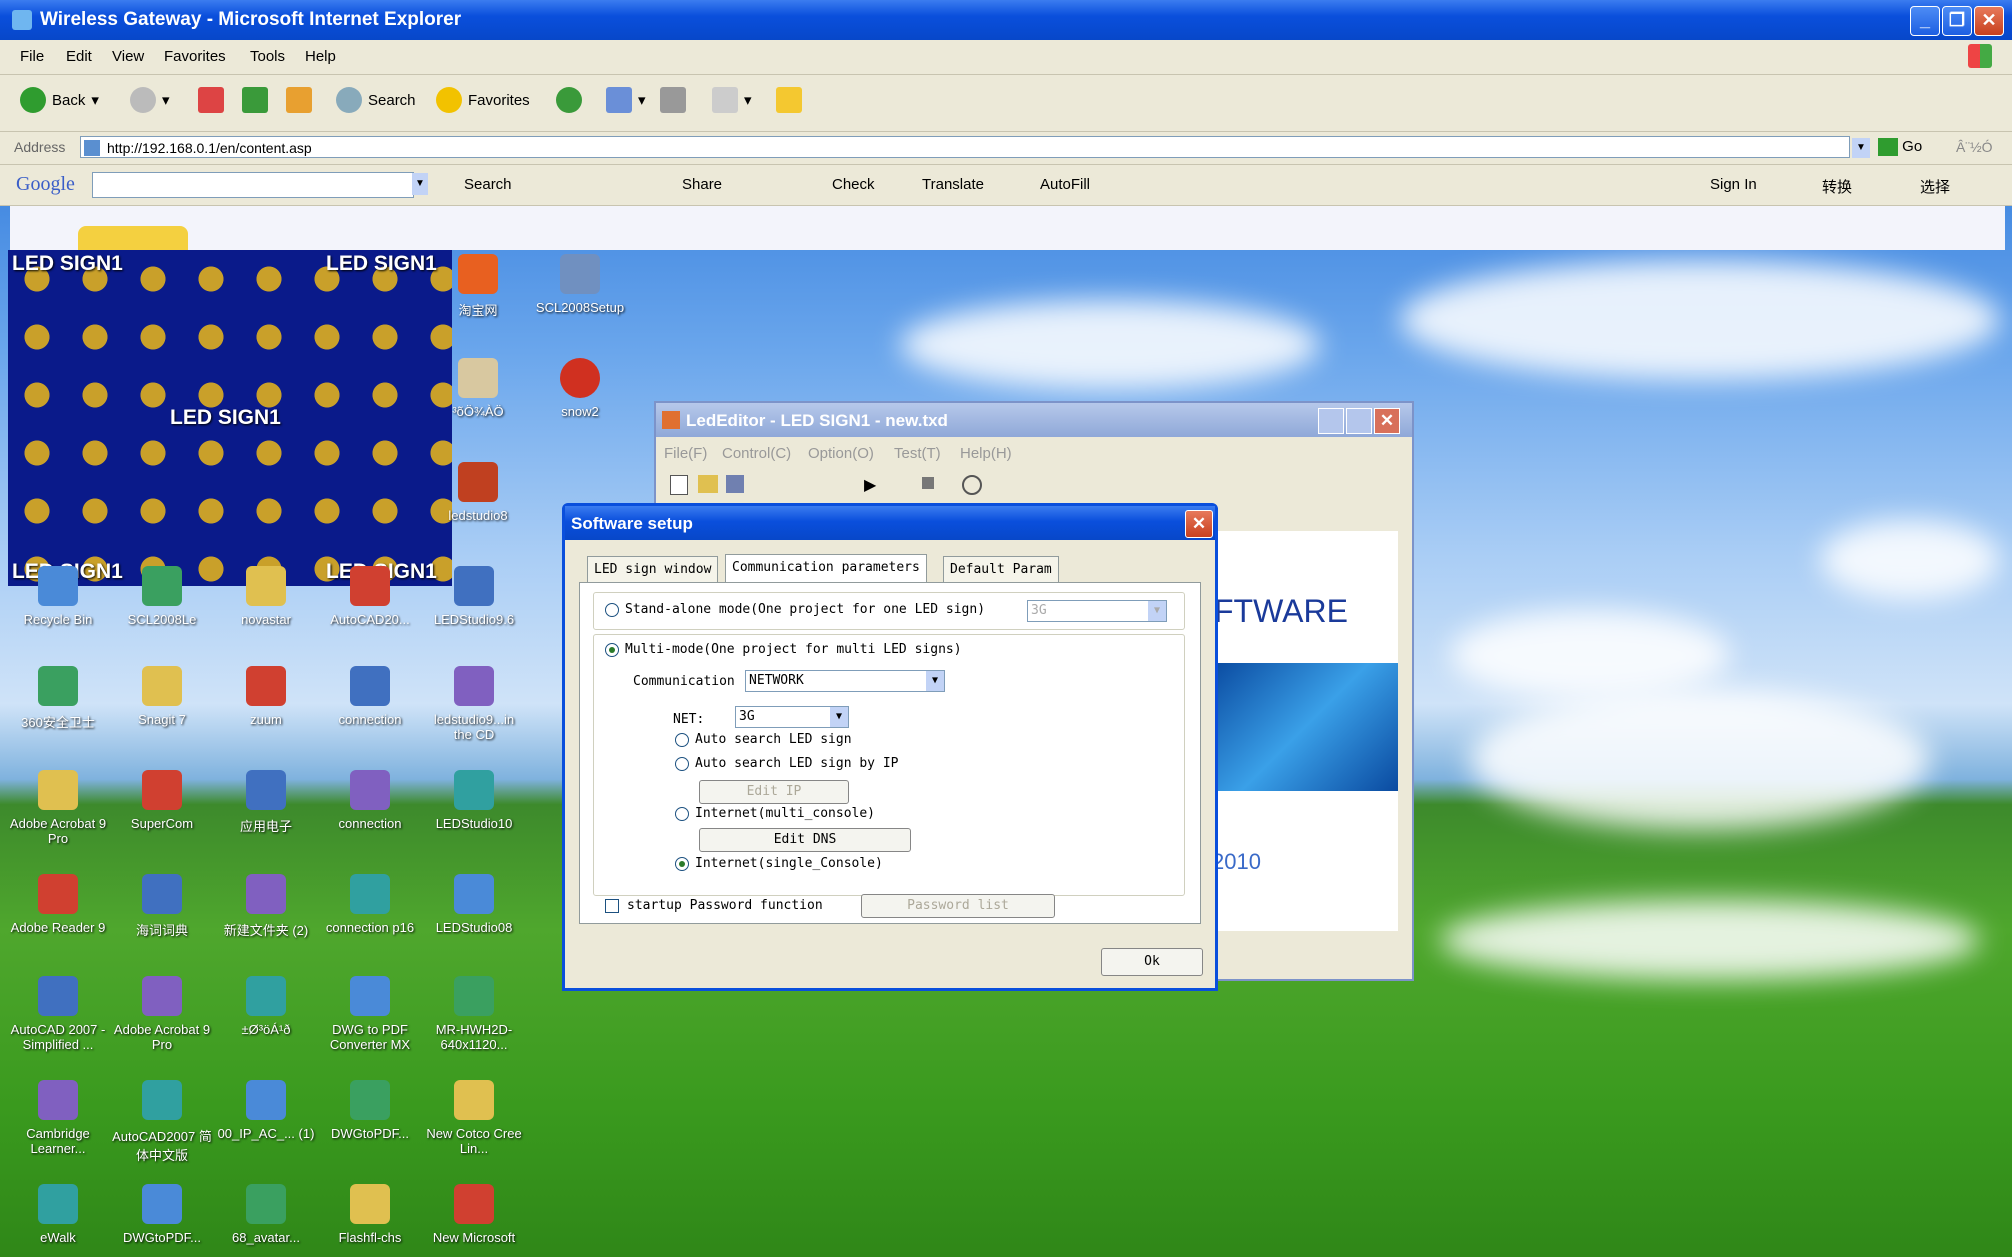 This screenshot has width=2012, height=1257. What do you see at coordinates (58, 698) in the screenshot?
I see `desktop-icon: 360安全卫士` at bounding box center [58, 698].